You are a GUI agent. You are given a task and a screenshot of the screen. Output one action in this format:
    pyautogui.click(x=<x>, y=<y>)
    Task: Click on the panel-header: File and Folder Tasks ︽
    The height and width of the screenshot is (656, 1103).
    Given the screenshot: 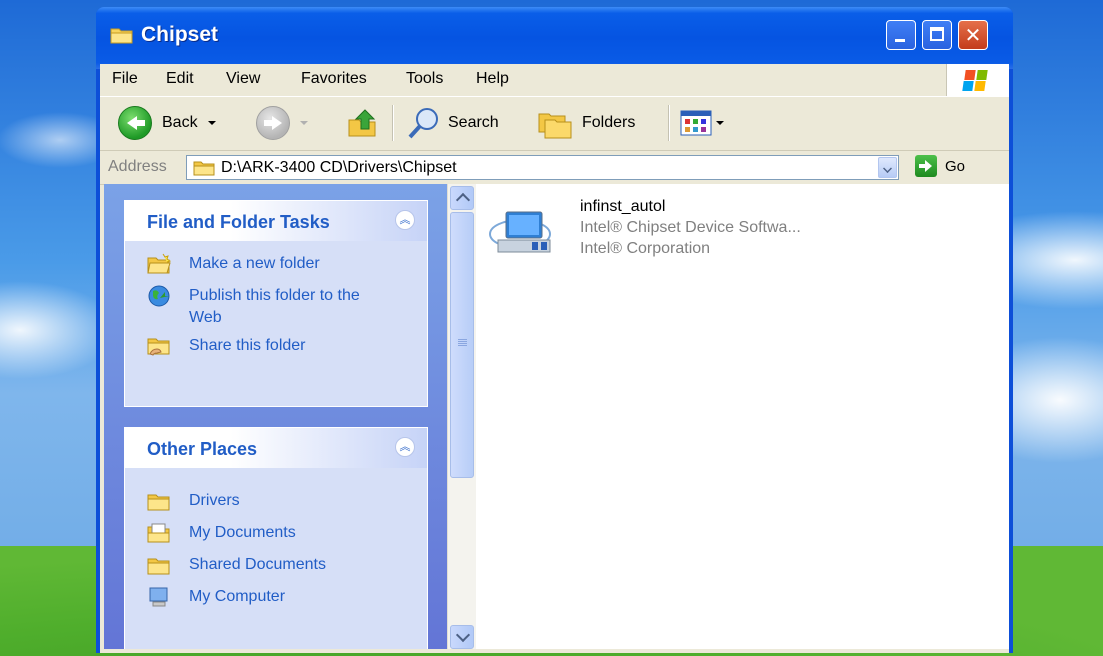 What is the action you would take?
    pyautogui.click(x=276, y=221)
    